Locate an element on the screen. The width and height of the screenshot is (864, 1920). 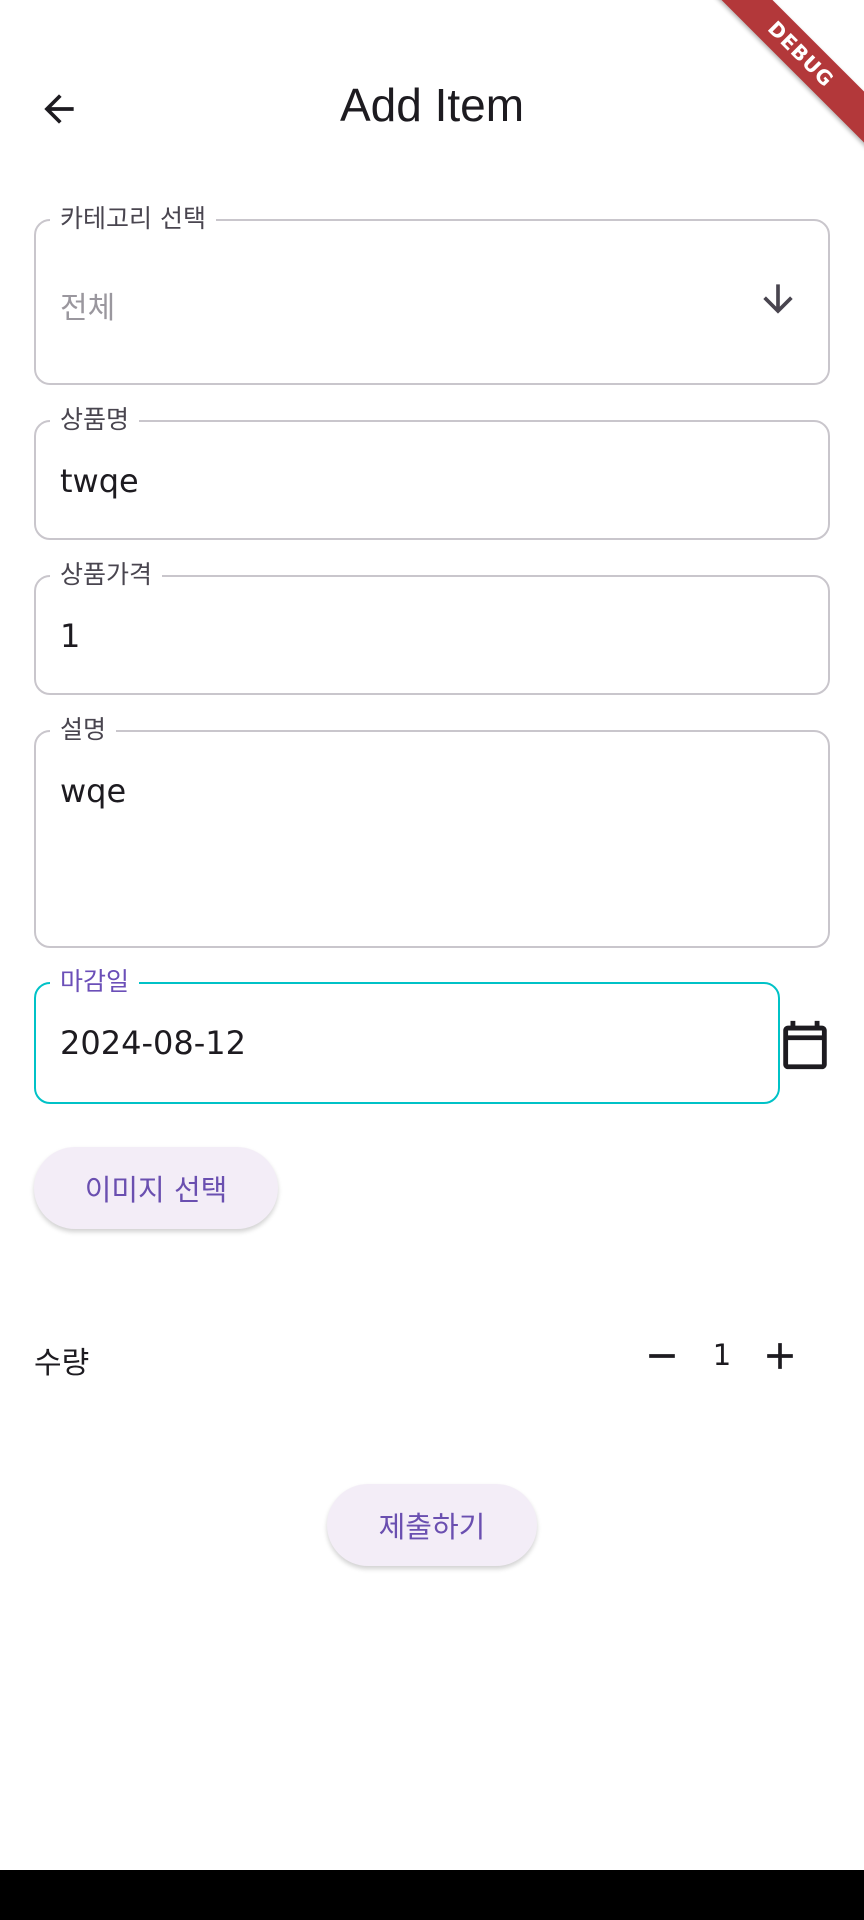
category-dropdown: 카테고리 선택 전체 is located at coordinates (432, 294).